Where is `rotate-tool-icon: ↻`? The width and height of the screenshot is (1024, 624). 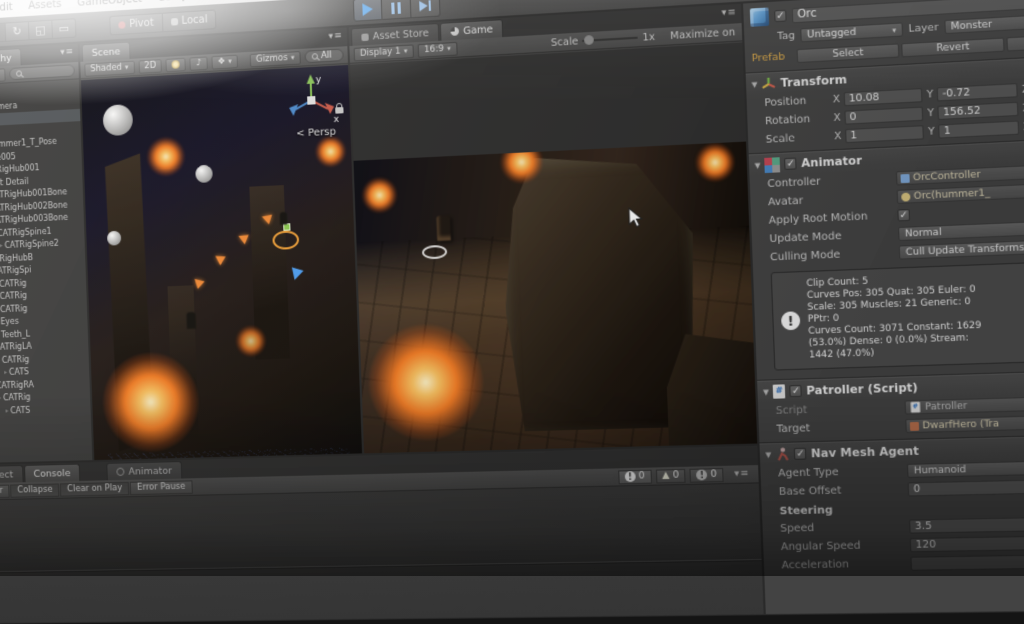 rotate-tool-icon: ↻ is located at coordinates (18, 31).